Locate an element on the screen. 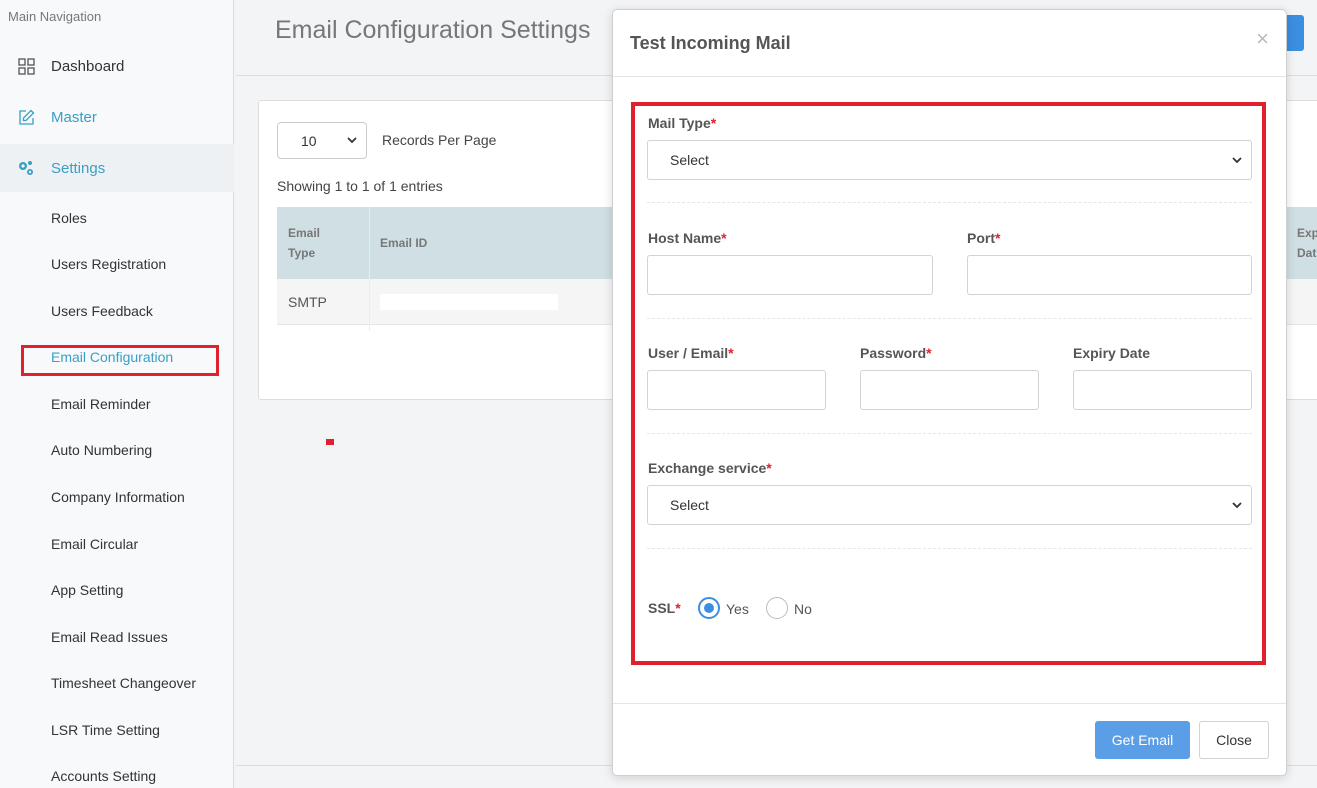  highlight-box is located at coordinates (120, 360).